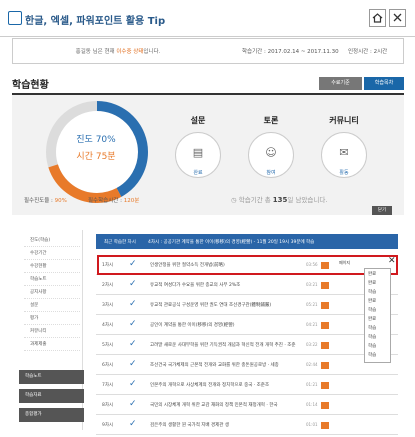  What do you see at coordinates (51, 415) in the screenshot?
I see `sidebar-button: 종합평가` at bounding box center [51, 415].